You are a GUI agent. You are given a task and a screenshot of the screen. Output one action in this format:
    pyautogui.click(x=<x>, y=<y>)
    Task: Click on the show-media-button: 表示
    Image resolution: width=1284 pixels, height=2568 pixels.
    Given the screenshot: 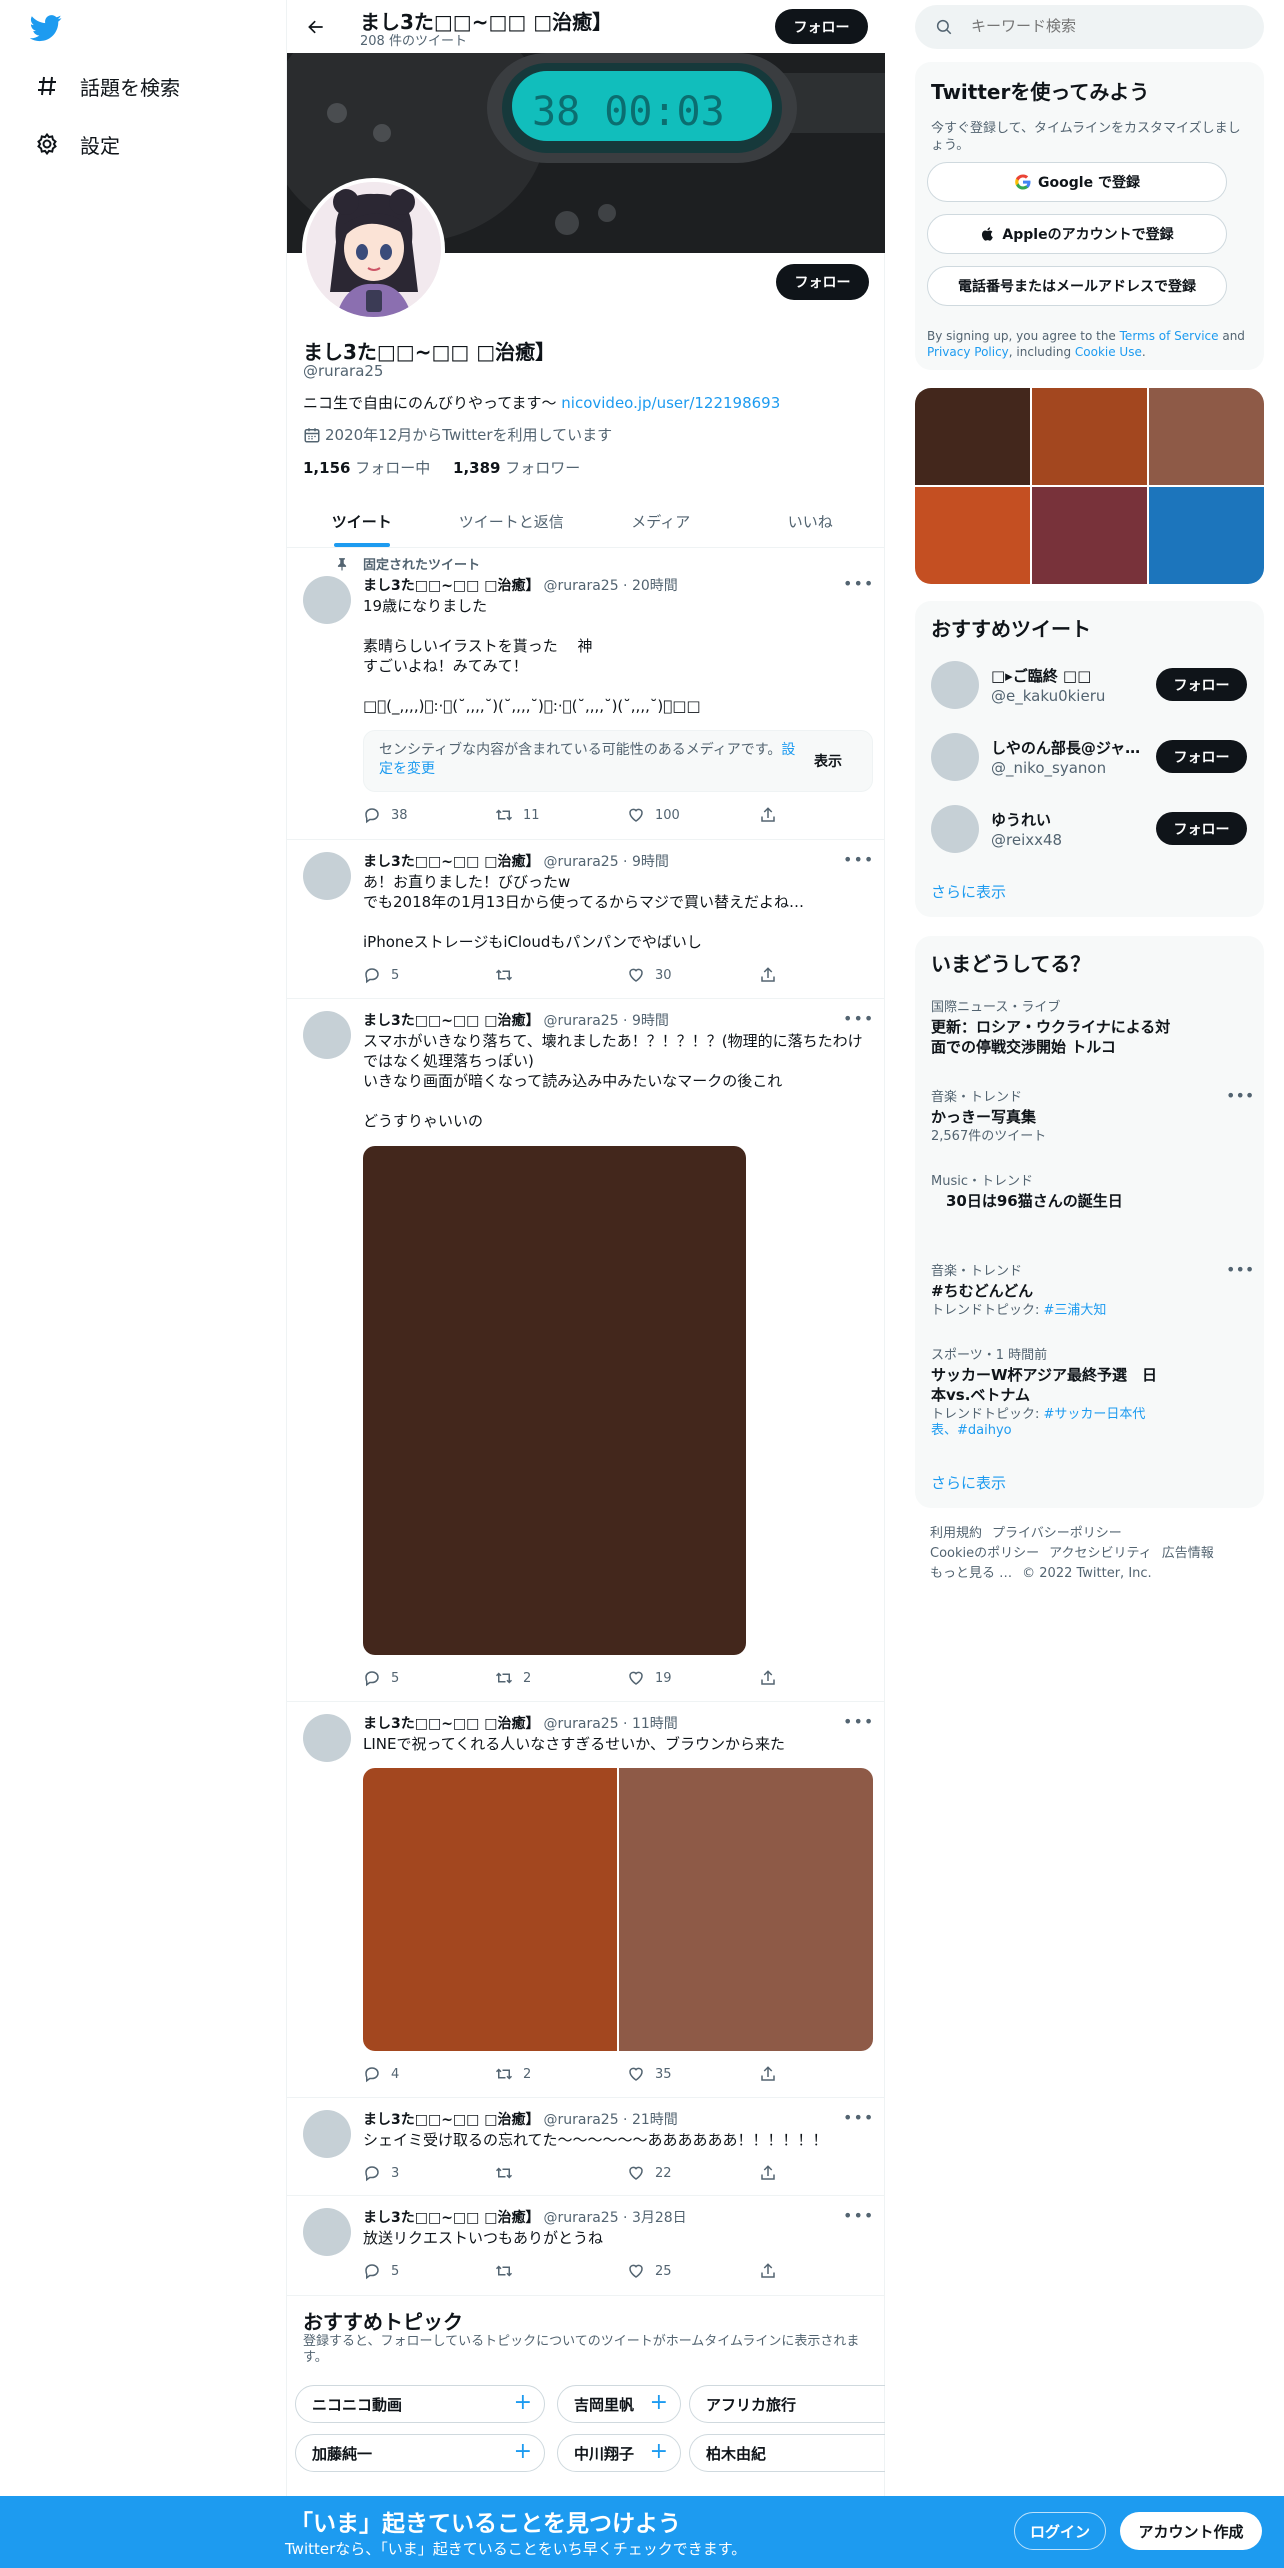 What is the action you would take?
    pyautogui.click(x=828, y=761)
    